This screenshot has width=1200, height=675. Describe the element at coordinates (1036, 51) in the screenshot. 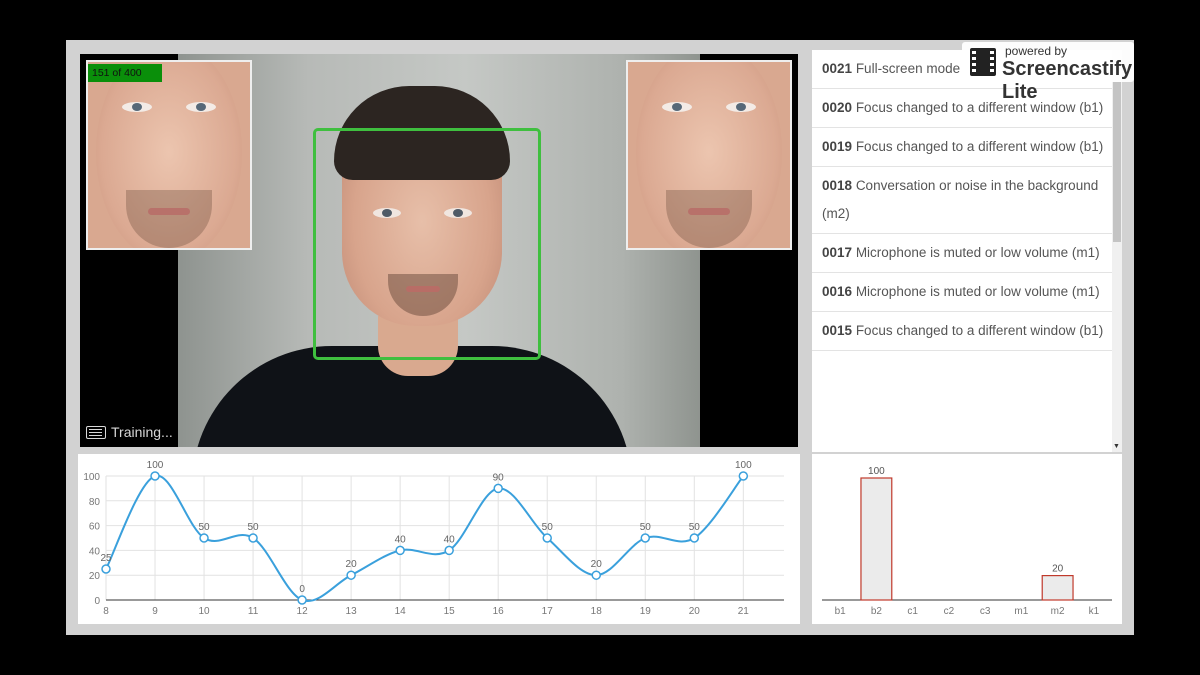

I see `watermark-powered-by: powered by` at that location.